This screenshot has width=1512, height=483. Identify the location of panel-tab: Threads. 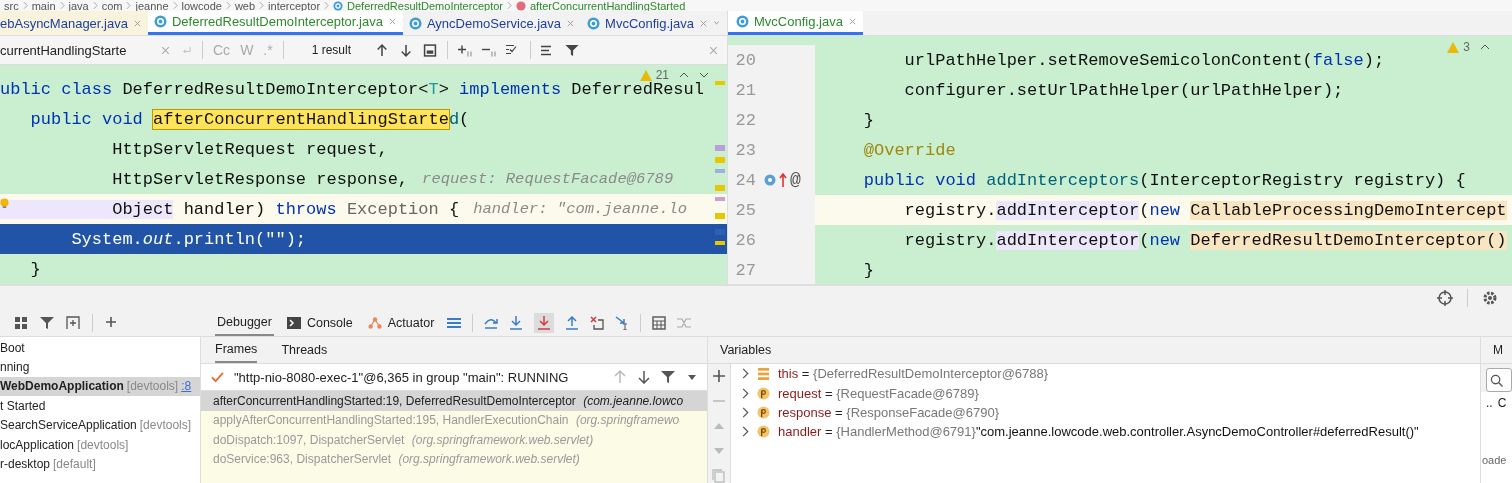
(304, 350).